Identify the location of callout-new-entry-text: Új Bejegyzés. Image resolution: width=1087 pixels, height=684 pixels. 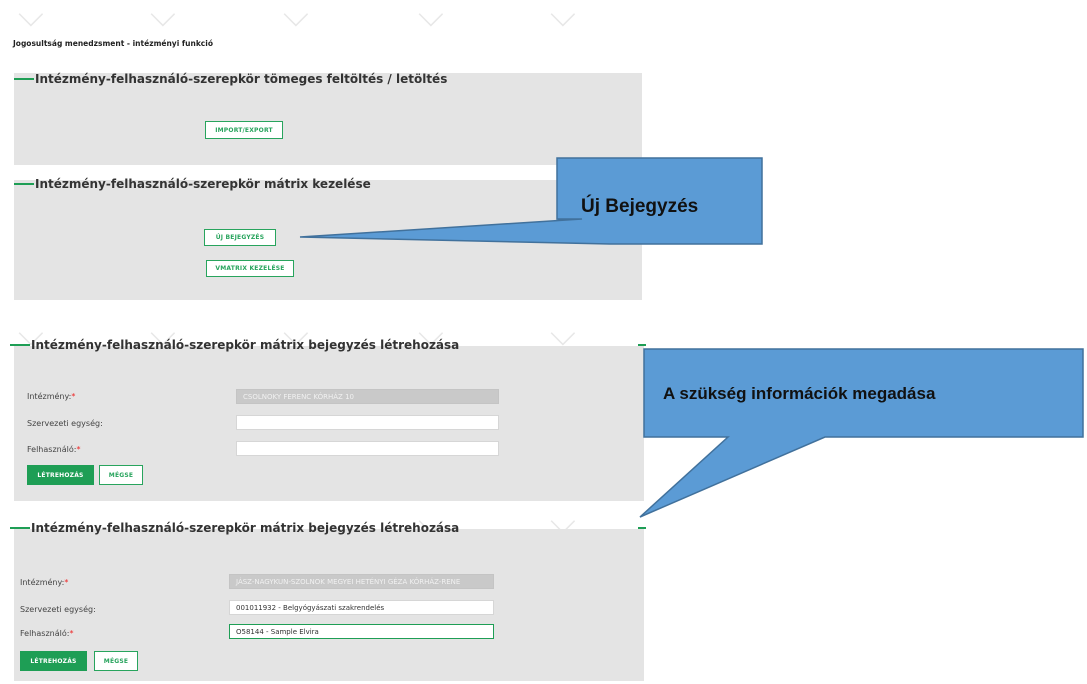
(640, 206).